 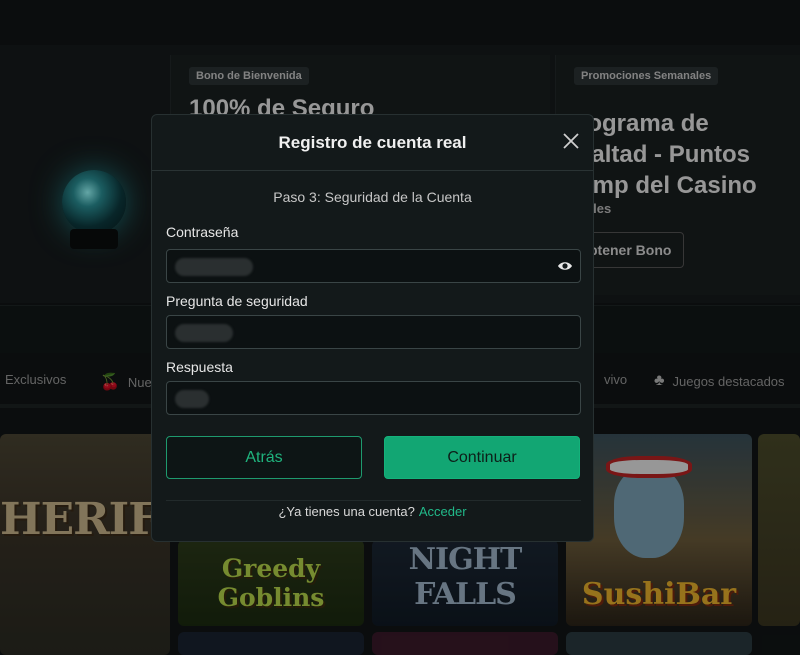 What do you see at coordinates (346, 511) in the screenshot?
I see `login-prompt-text: ¿Ya tienes una cuenta?` at bounding box center [346, 511].